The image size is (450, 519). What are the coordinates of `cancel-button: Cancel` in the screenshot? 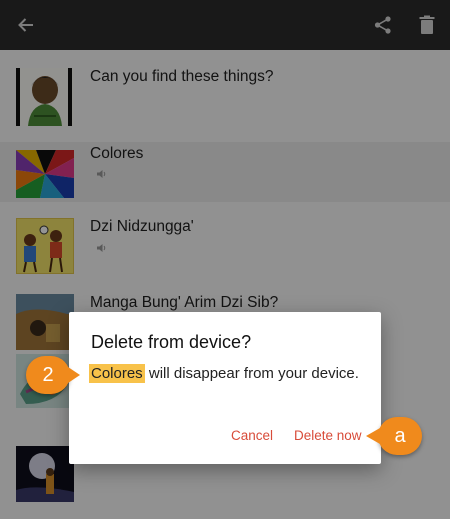 It's located at (252, 435).